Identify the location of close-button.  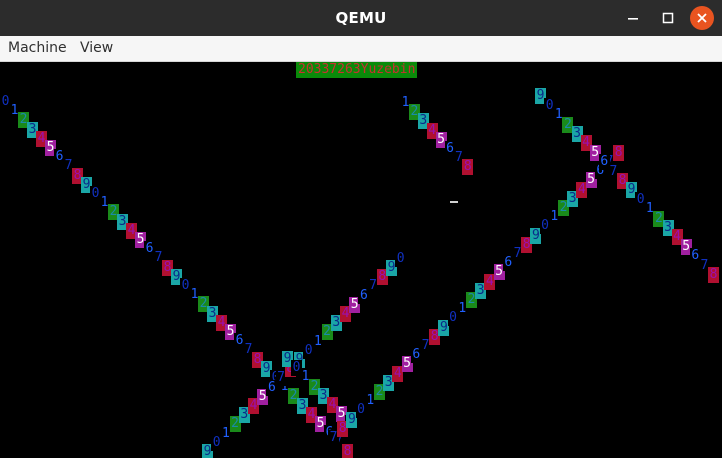
(702, 18).